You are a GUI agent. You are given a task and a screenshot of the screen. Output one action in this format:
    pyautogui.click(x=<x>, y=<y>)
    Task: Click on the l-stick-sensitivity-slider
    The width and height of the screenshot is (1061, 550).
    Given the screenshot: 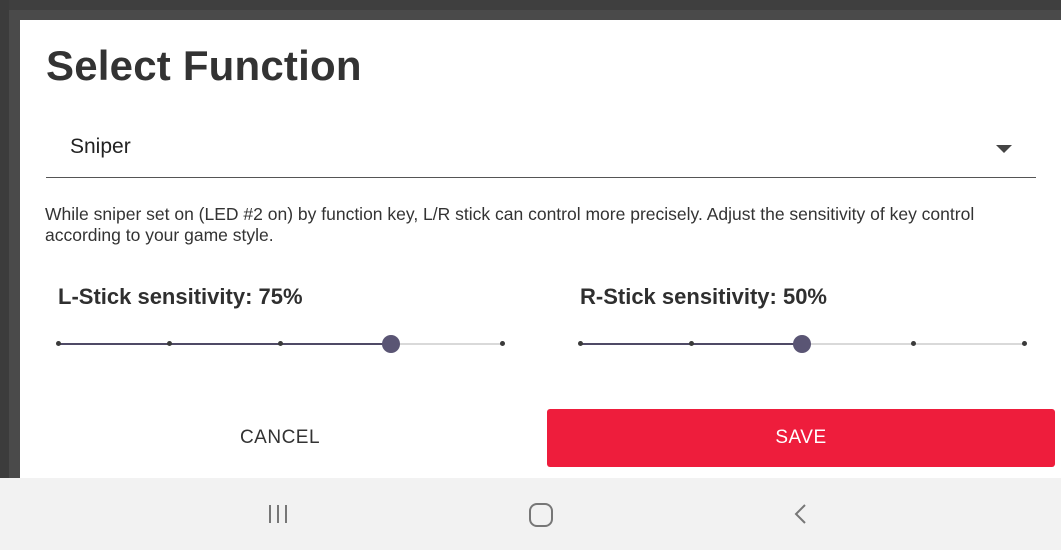 What is the action you would take?
    pyautogui.click(x=280, y=344)
    